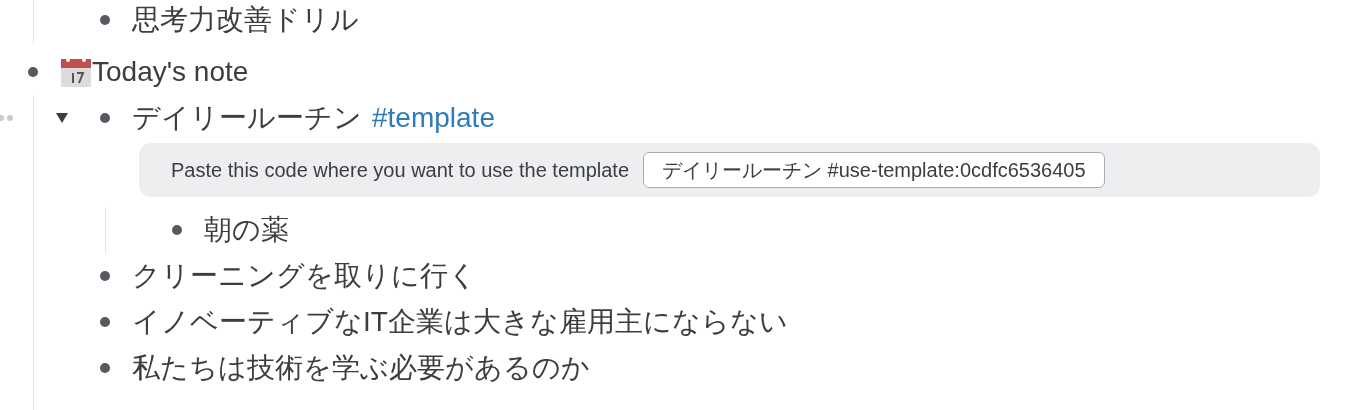 The image size is (1368, 410). What do you see at coordinates (76, 72) in the screenshot?
I see `calendar-icon` at bounding box center [76, 72].